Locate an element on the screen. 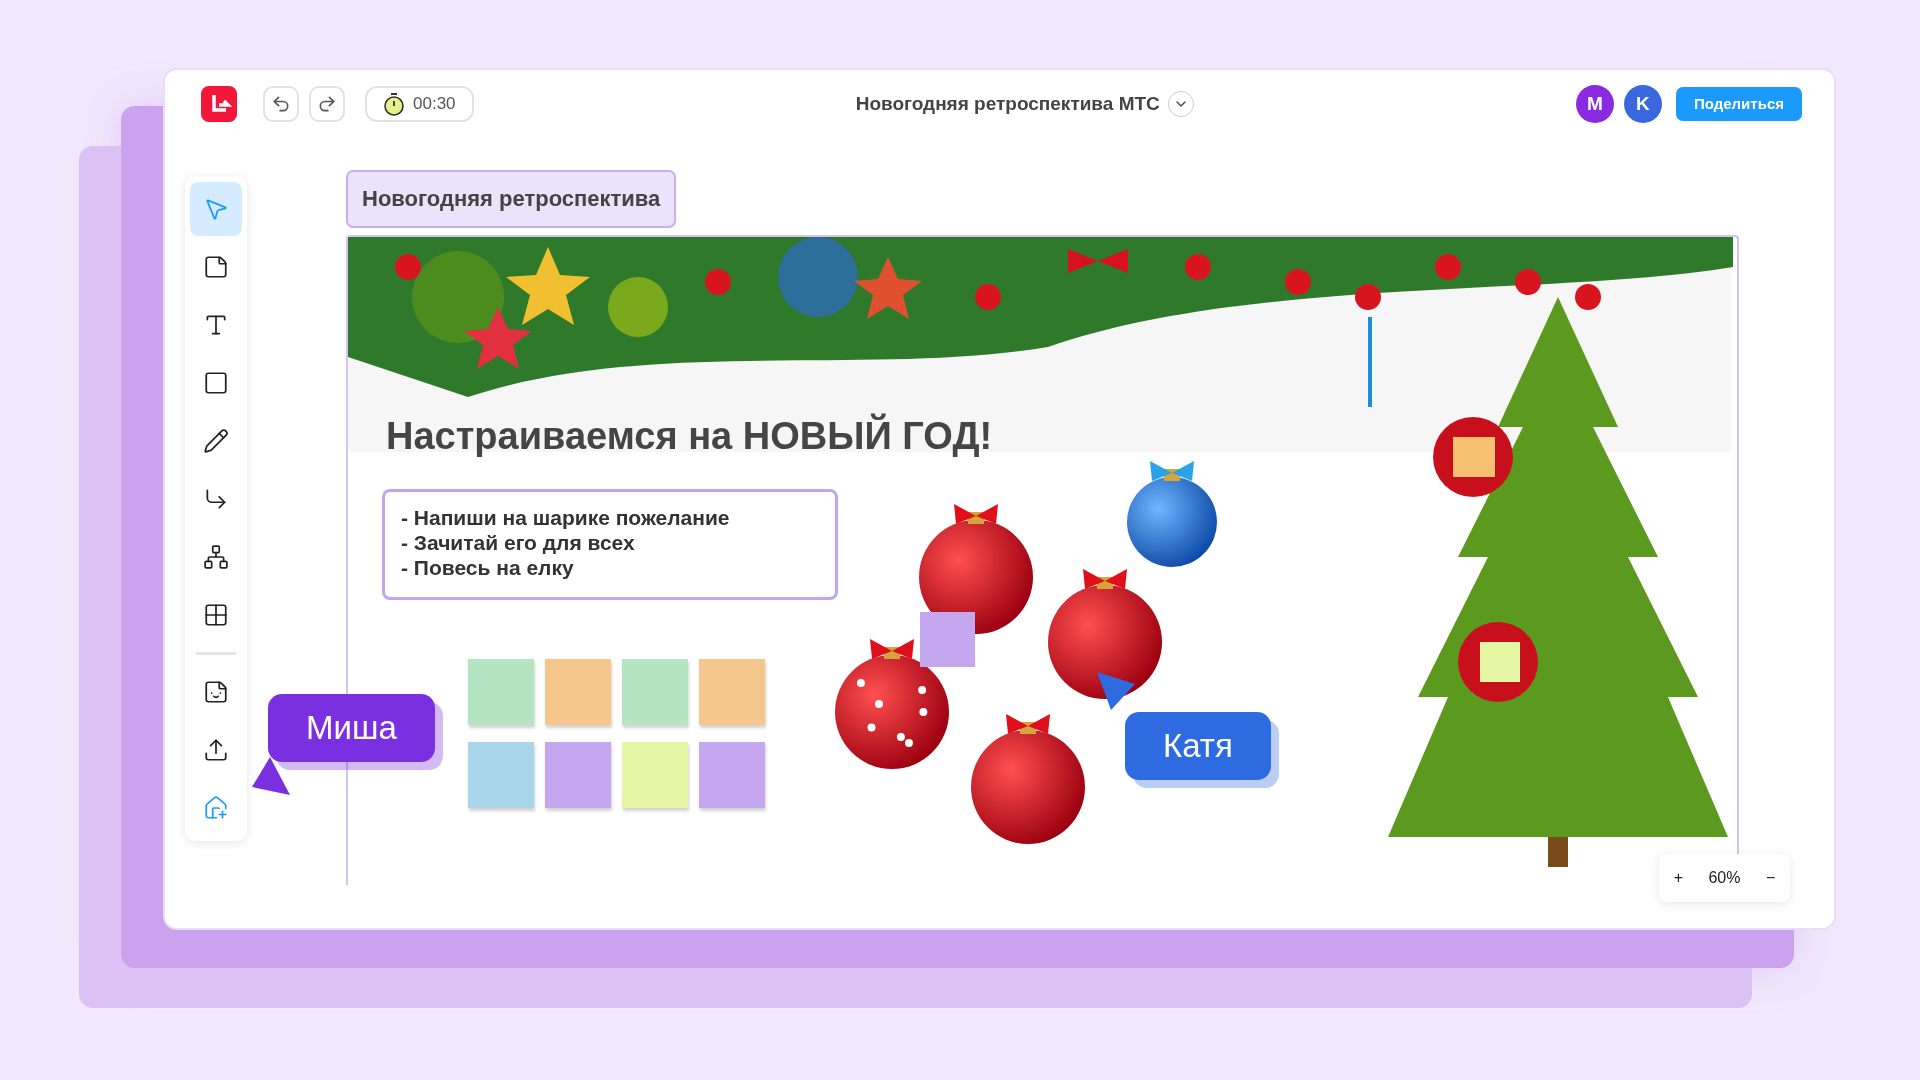  sticker-icon is located at coordinates (216, 692).